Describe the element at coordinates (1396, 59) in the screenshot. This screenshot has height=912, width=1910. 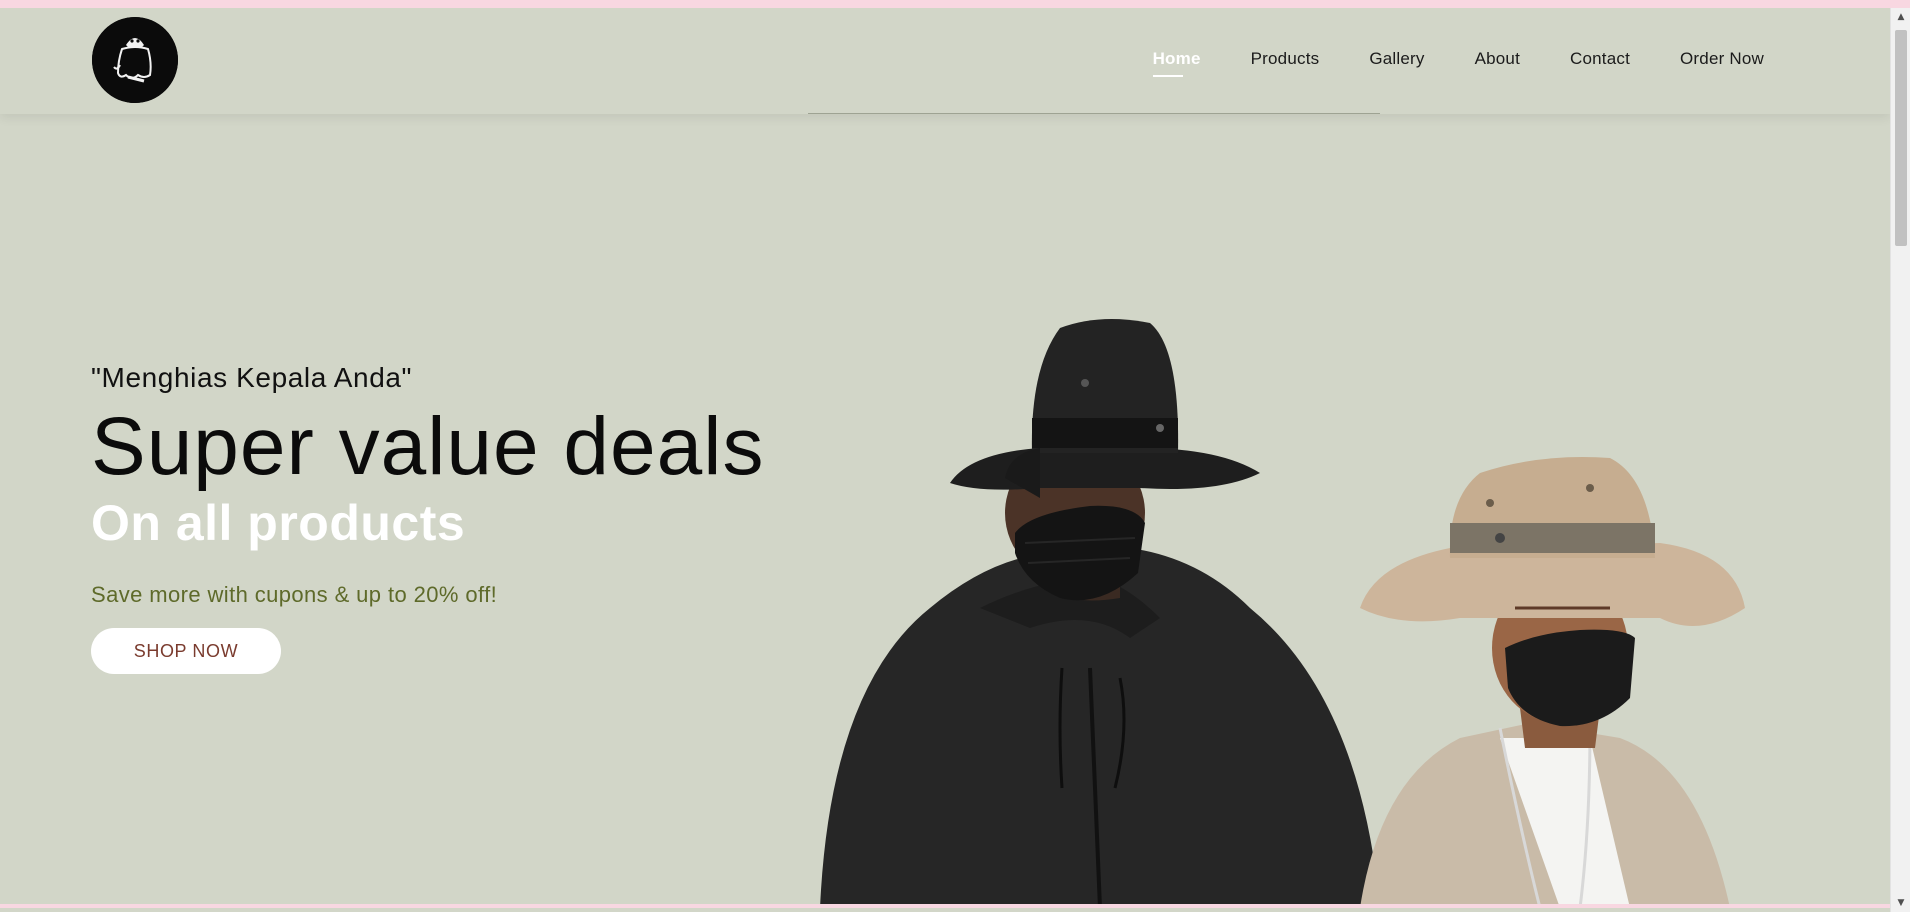
I see `nav-gallery: Gallery` at that location.